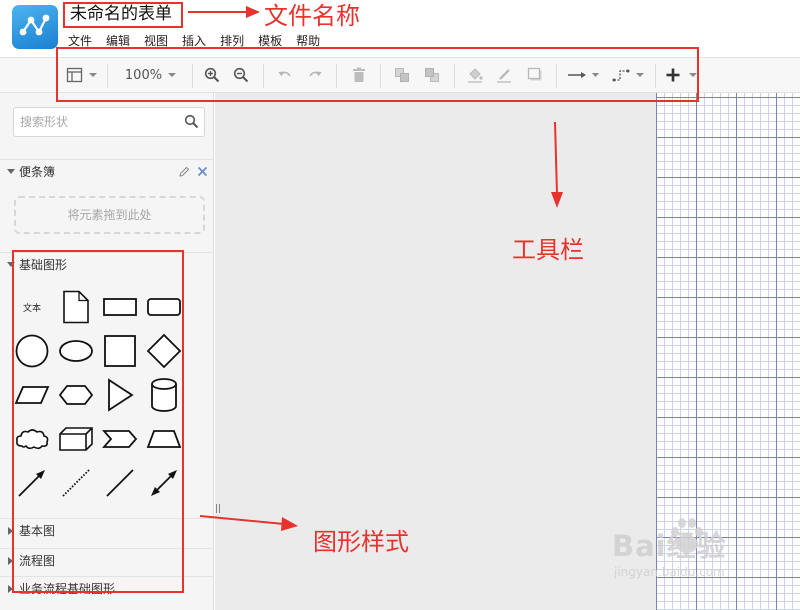 The width and height of the screenshot is (800, 610). I want to click on search-icon, so click(191, 121).